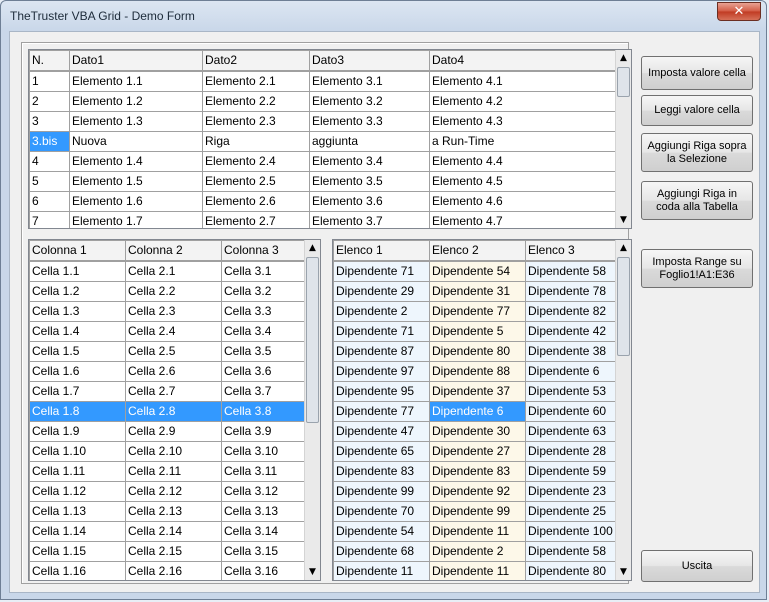 Image resolution: width=769 pixels, height=602 pixels. What do you see at coordinates (477, 471) in the screenshot?
I see `table-cell: Dipendente 83` at bounding box center [477, 471].